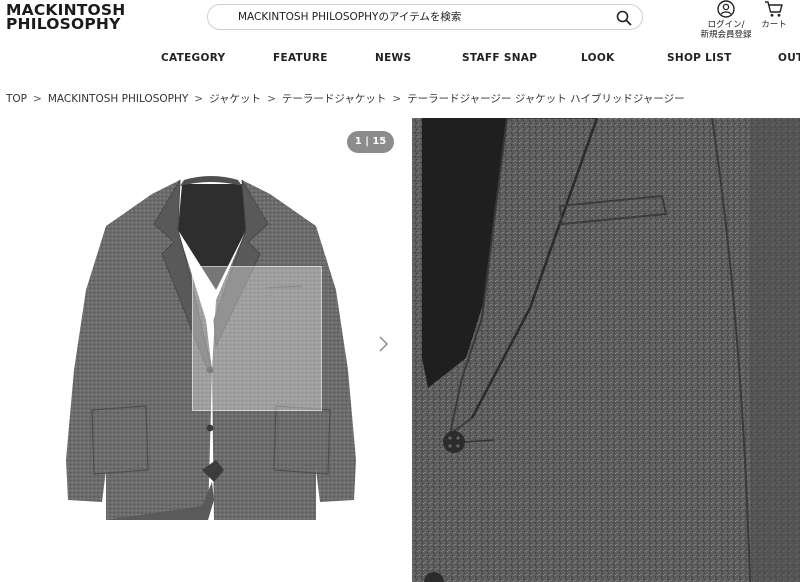  What do you see at coordinates (393, 58) in the screenshot?
I see `nav-item-news: NEWS` at bounding box center [393, 58].